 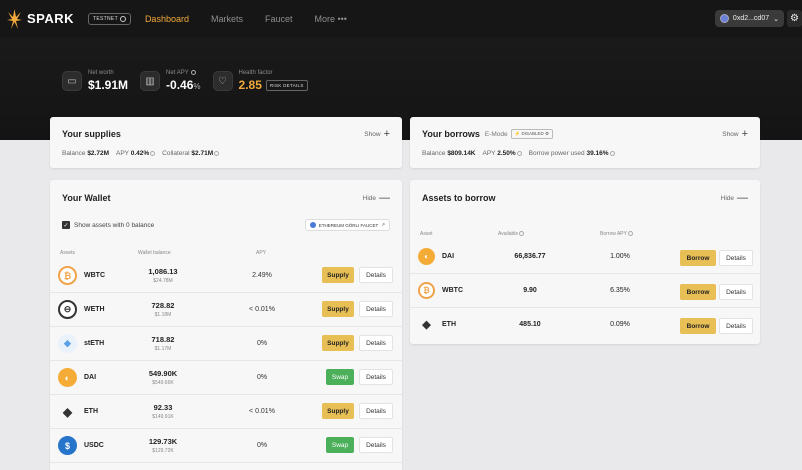 What do you see at coordinates (163, 305) in the screenshot?
I see `wallet-balance: 728.82` at bounding box center [163, 305].